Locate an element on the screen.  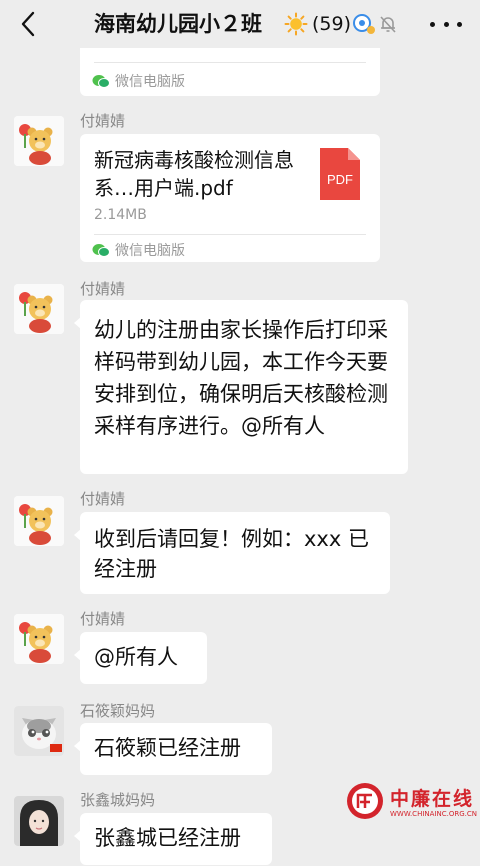
message-bubble: 收到后请回复！例如：xxx 已经注册 is located at coordinates (232, 553).